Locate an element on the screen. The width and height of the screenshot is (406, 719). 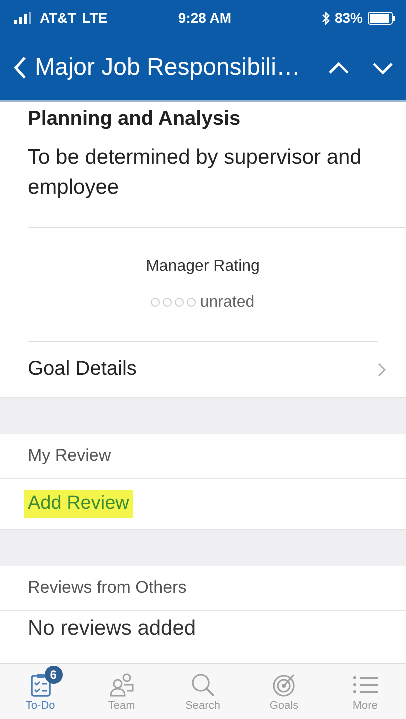
section-header: My Review is located at coordinates (70, 456).